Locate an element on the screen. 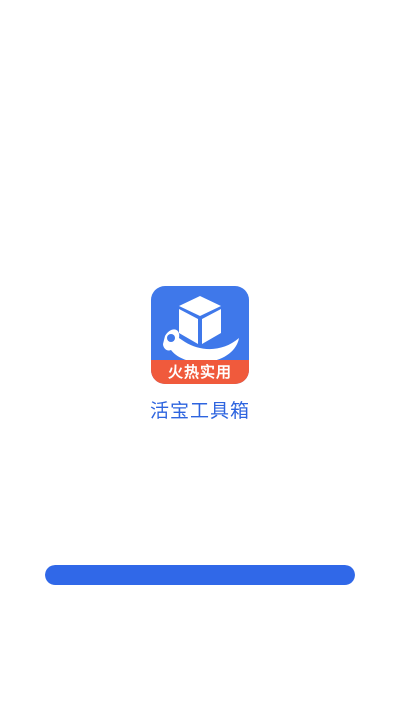 The image size is (400, 711). app-logo-icon: 火热实用 is located at coordinates (200, 335).